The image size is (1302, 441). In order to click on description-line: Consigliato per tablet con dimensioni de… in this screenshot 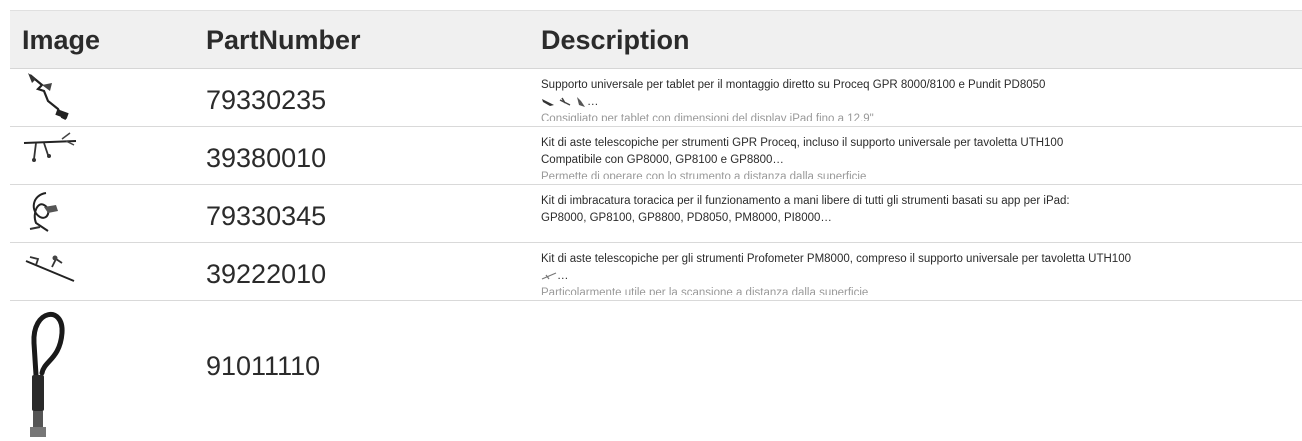, I will do `click(707, 117)`.